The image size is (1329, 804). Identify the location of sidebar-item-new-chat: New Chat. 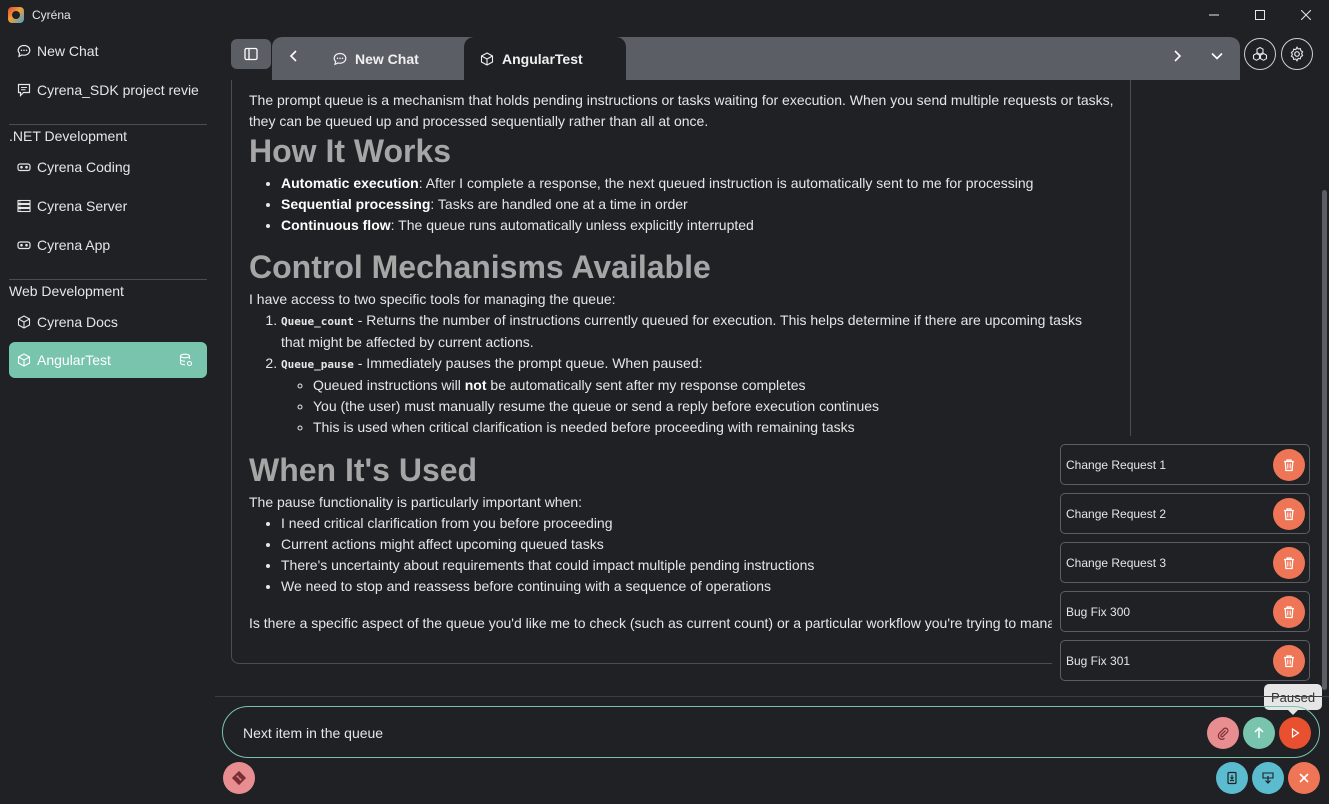
(108, 51).